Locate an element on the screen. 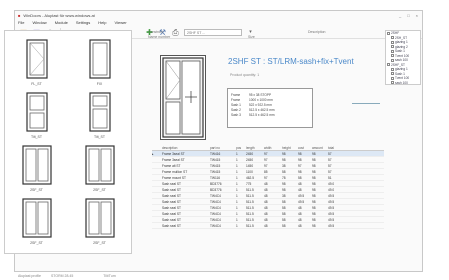 Image resolution: width=449 pixels, height=280 pixels. table-cell: Frame 3seal ST is located at coordinates (173, 153).